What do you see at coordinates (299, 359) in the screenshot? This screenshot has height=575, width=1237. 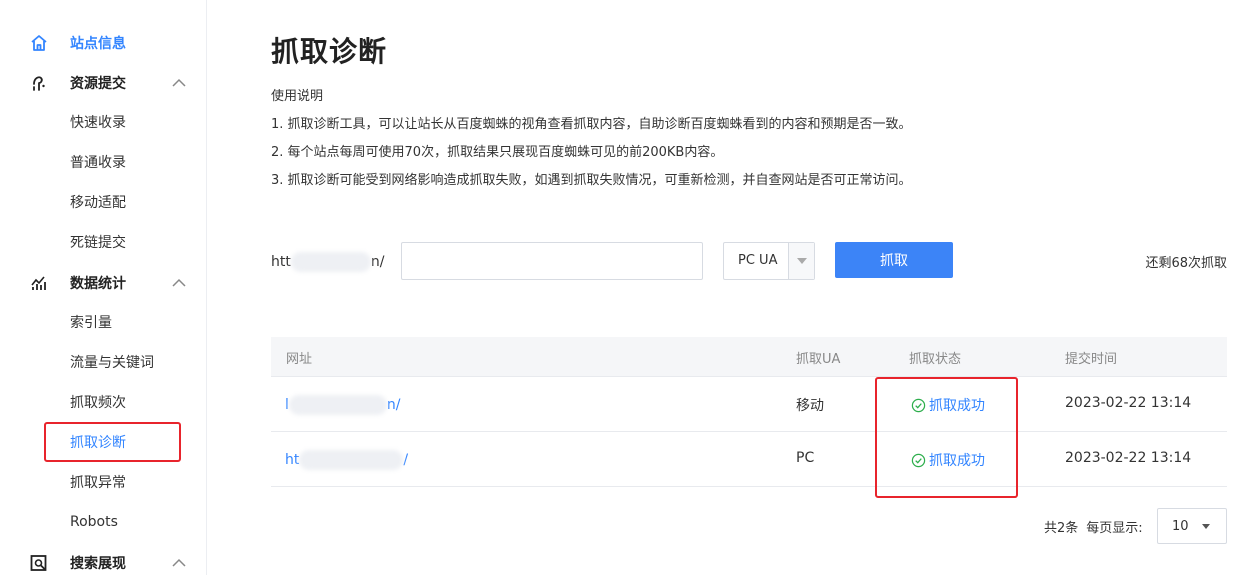 I see `column-header-url: 网址` at bounding box center [299, 359].